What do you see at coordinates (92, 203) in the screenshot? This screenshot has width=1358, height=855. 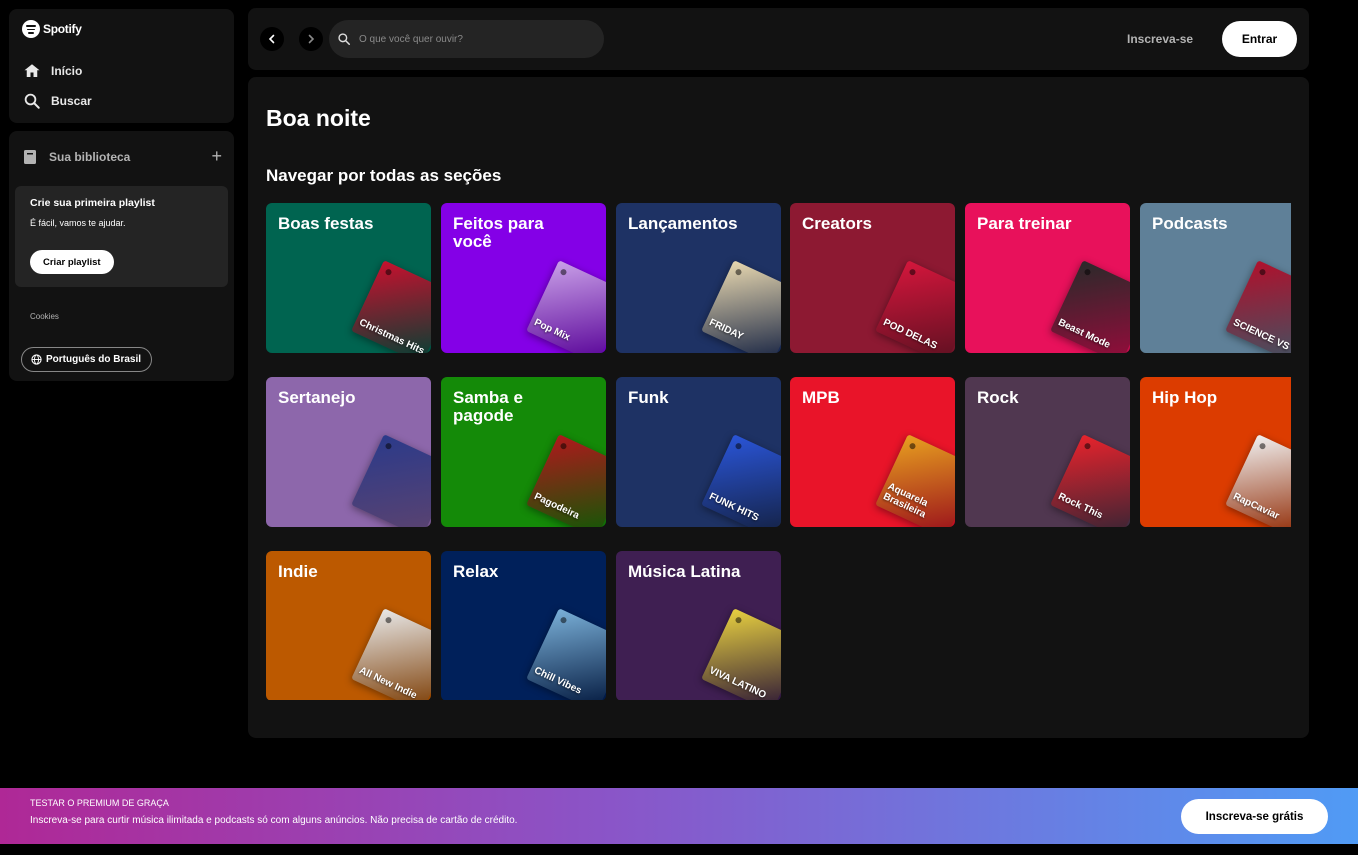 I see `card-title: Crie sua primeira playlist` at bounding box center [92, 203].